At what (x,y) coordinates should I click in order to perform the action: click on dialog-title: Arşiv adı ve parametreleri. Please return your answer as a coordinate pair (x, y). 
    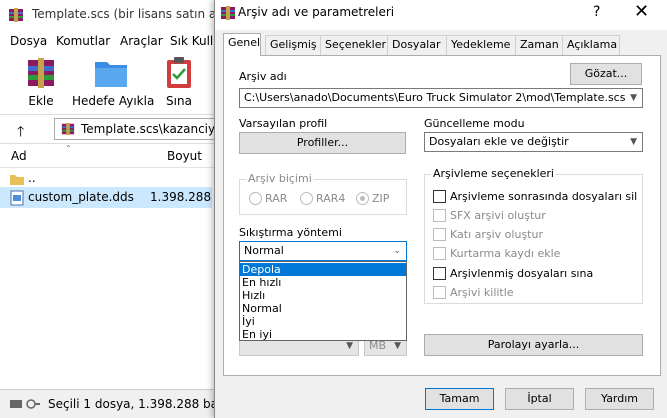
    Looking at the image, I should click on (316, 12).